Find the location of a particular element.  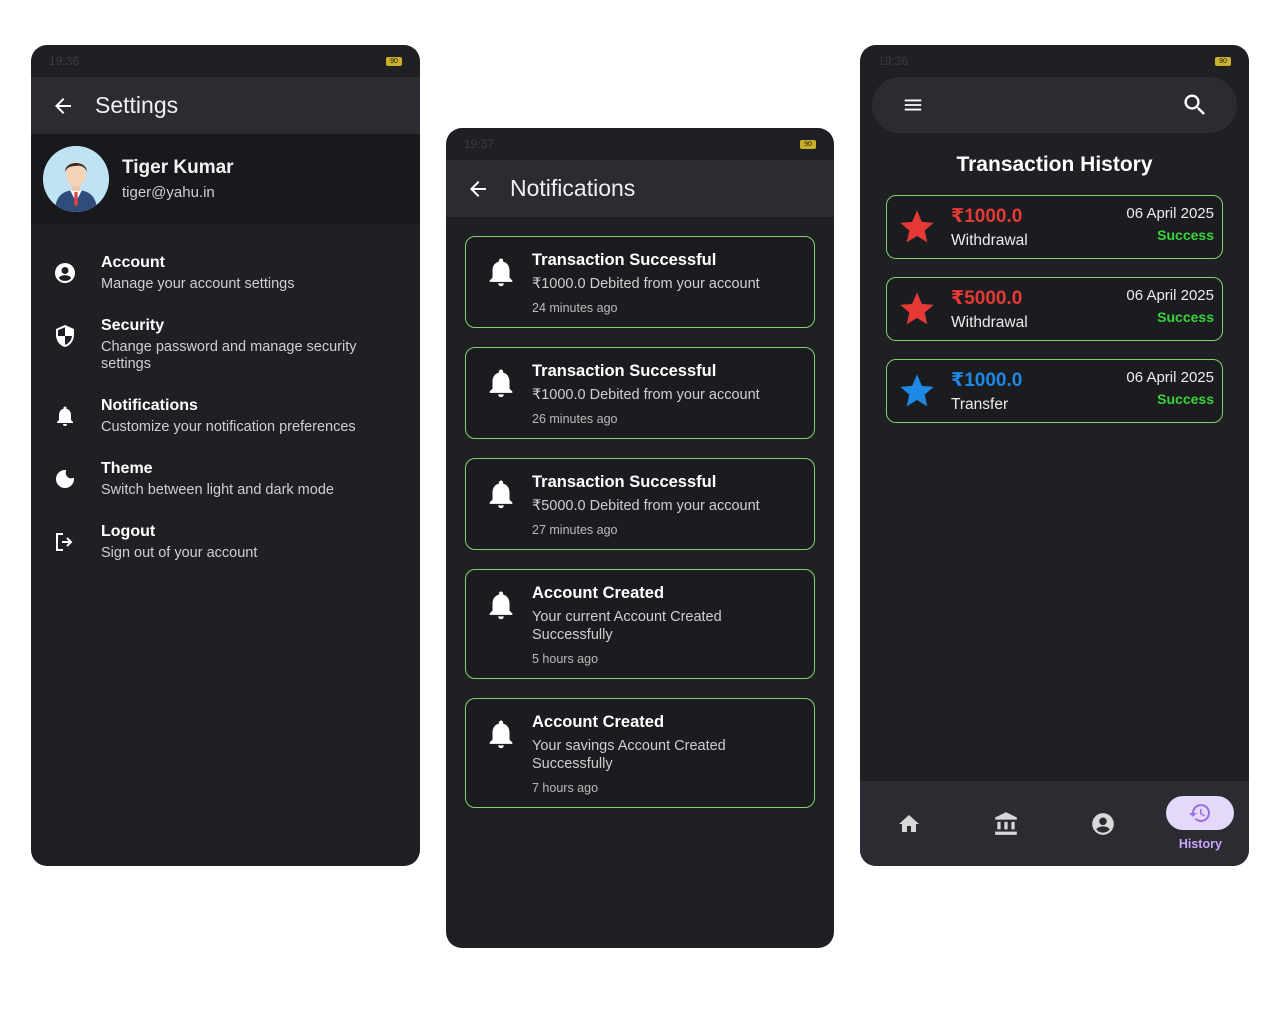

moon-icon is located at coordinates (65, 478).